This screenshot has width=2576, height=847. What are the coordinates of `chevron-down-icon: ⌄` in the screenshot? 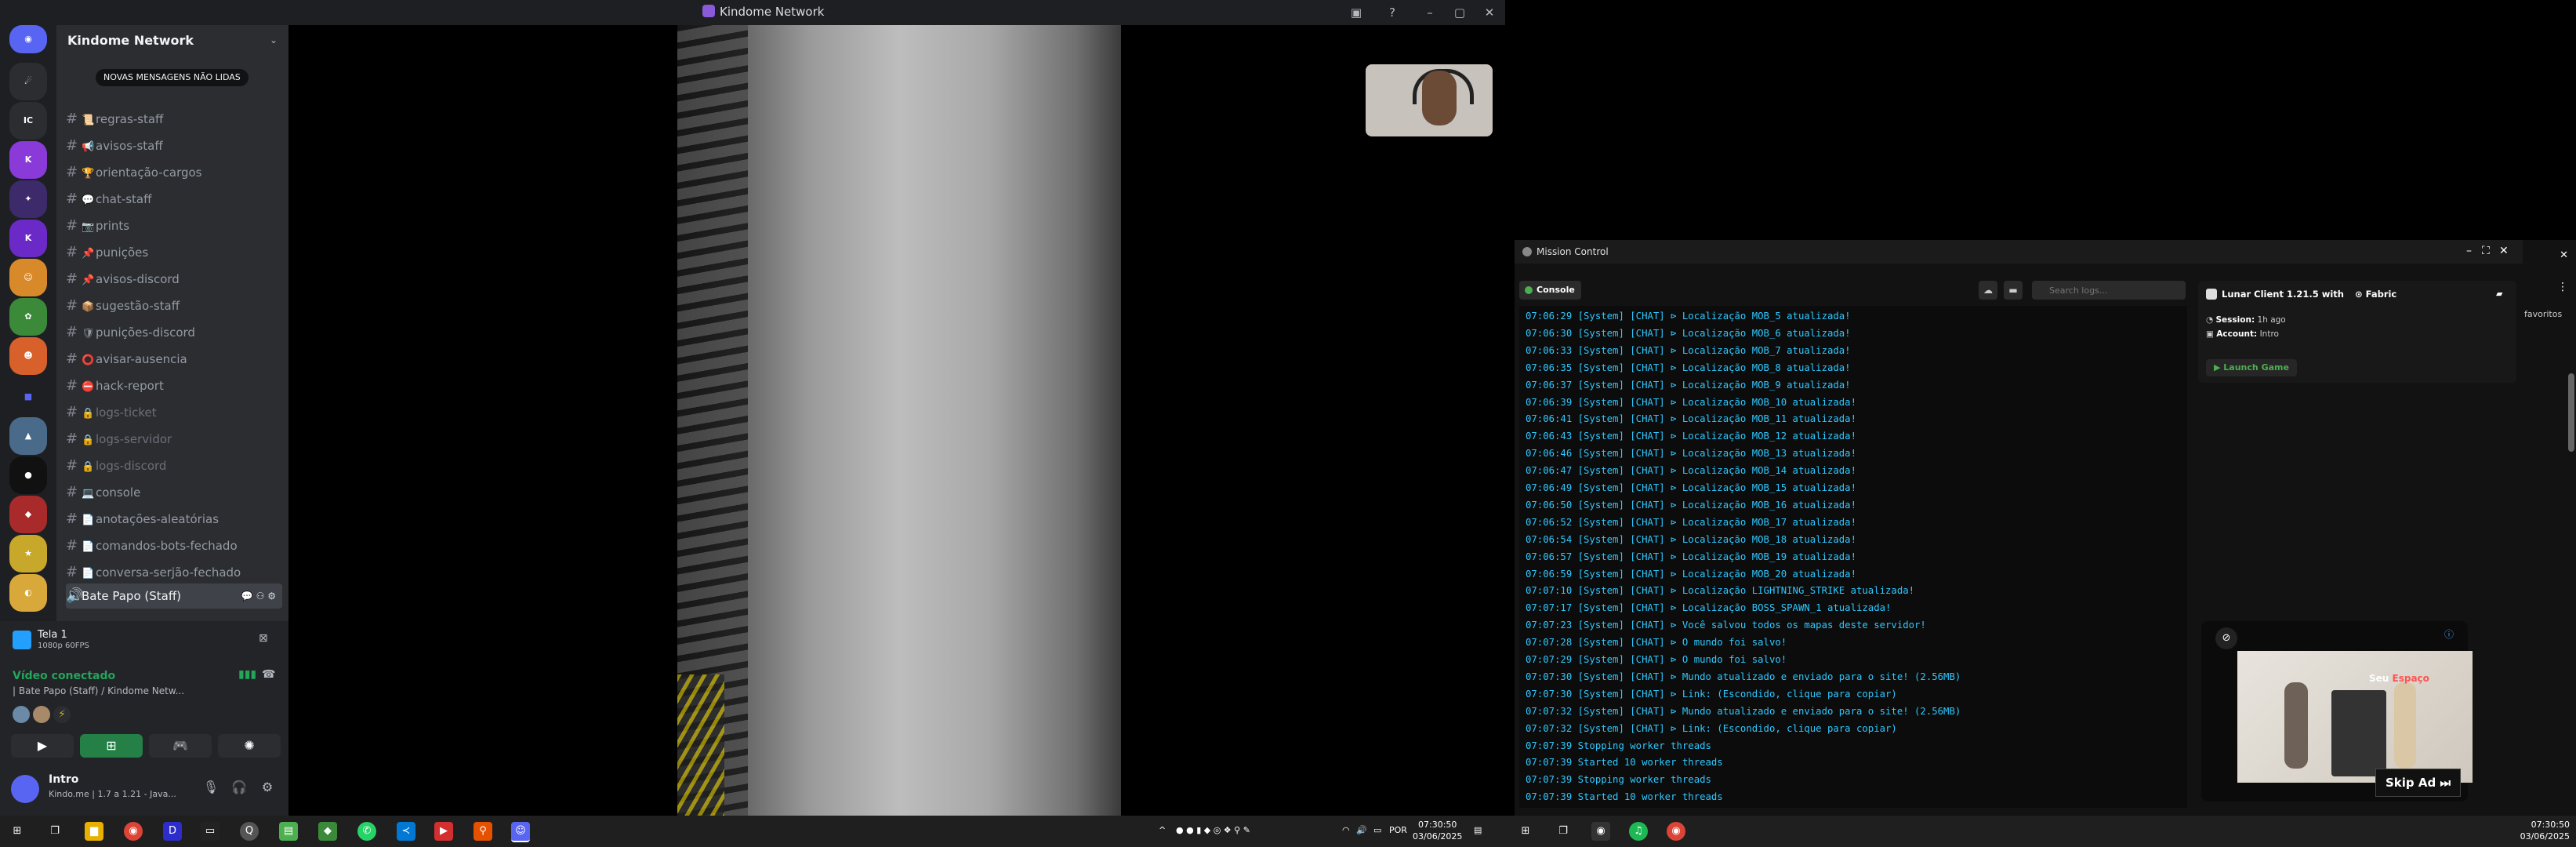 It's located at (274, 40).